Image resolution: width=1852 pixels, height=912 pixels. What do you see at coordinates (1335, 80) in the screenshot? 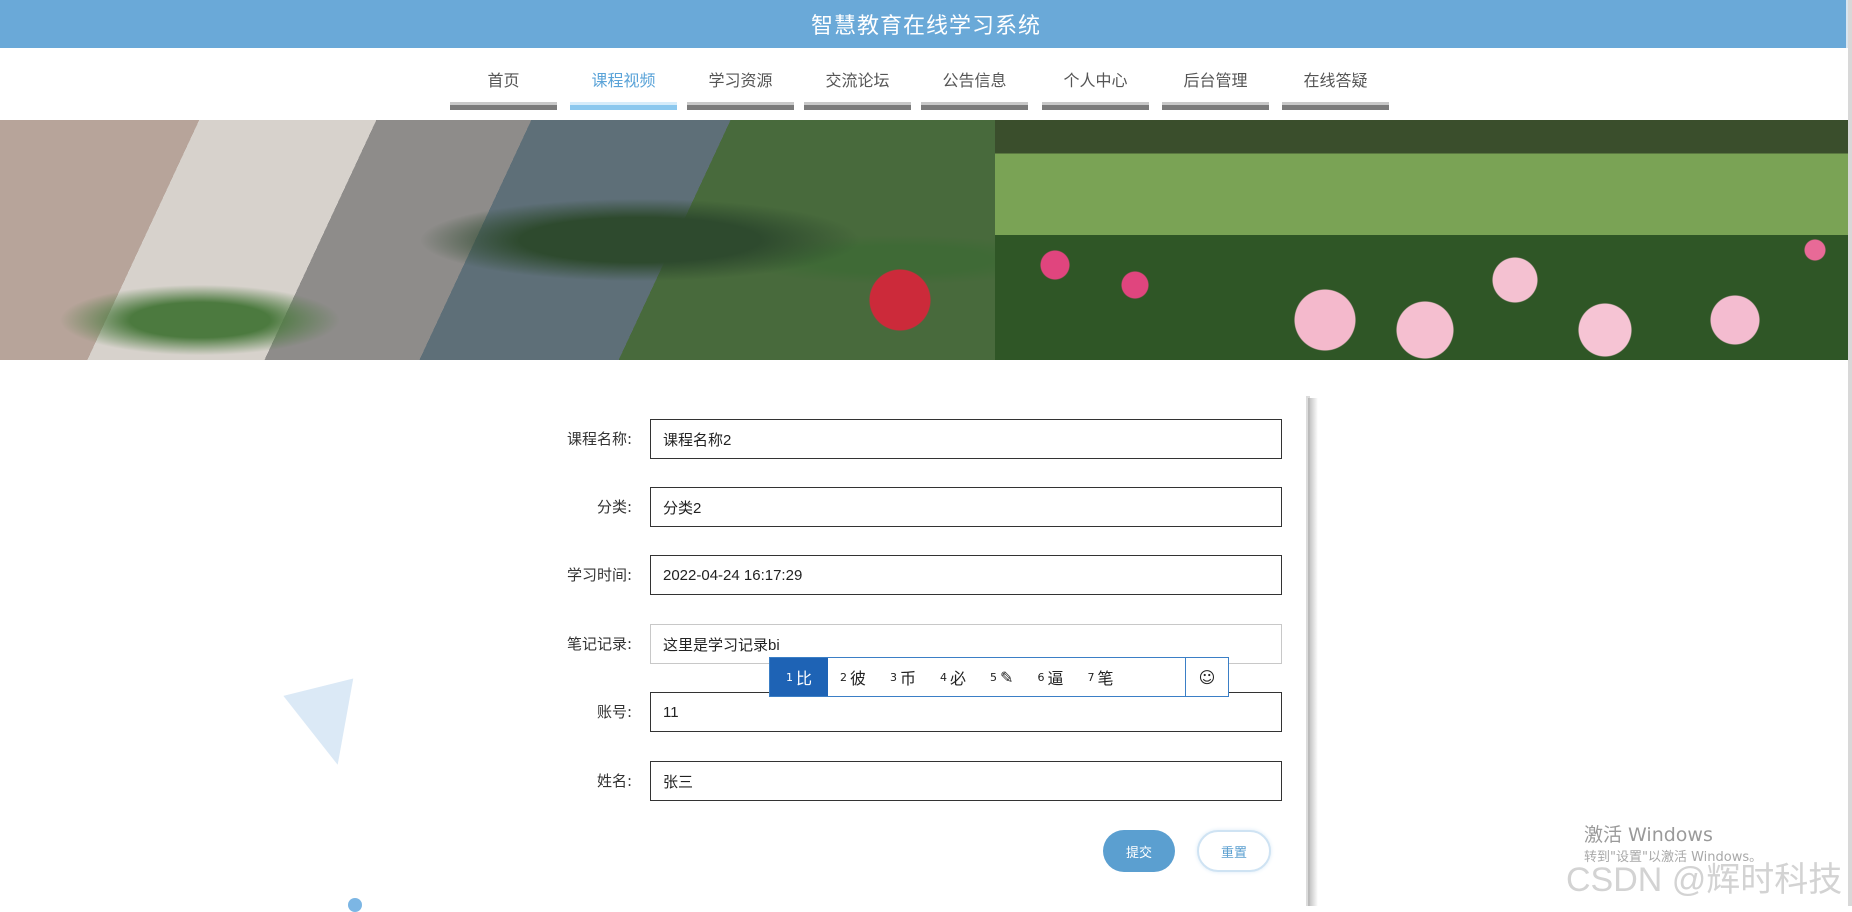
I see `nav-item-label: 在线答疑` at bounding box center [1335, 80].